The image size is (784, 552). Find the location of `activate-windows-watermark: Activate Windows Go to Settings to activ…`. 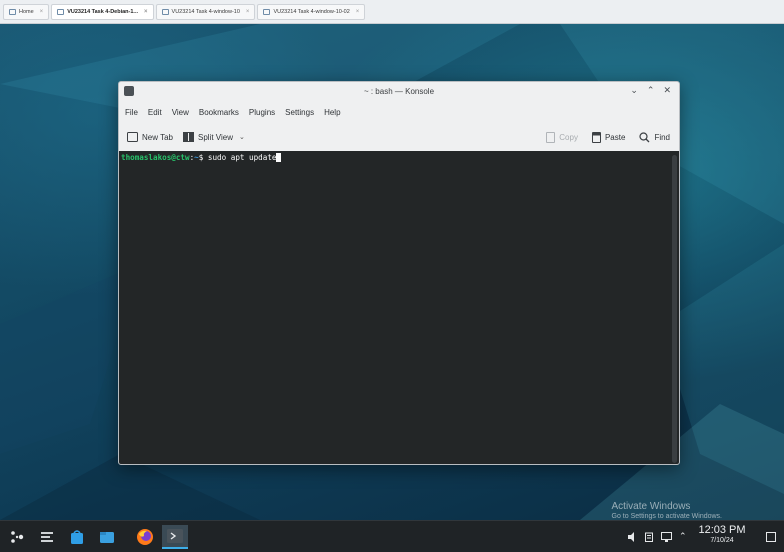

activate-windows-watermark: Activate Windows Go to Settings to activ… is located at coordinates (667, 510).